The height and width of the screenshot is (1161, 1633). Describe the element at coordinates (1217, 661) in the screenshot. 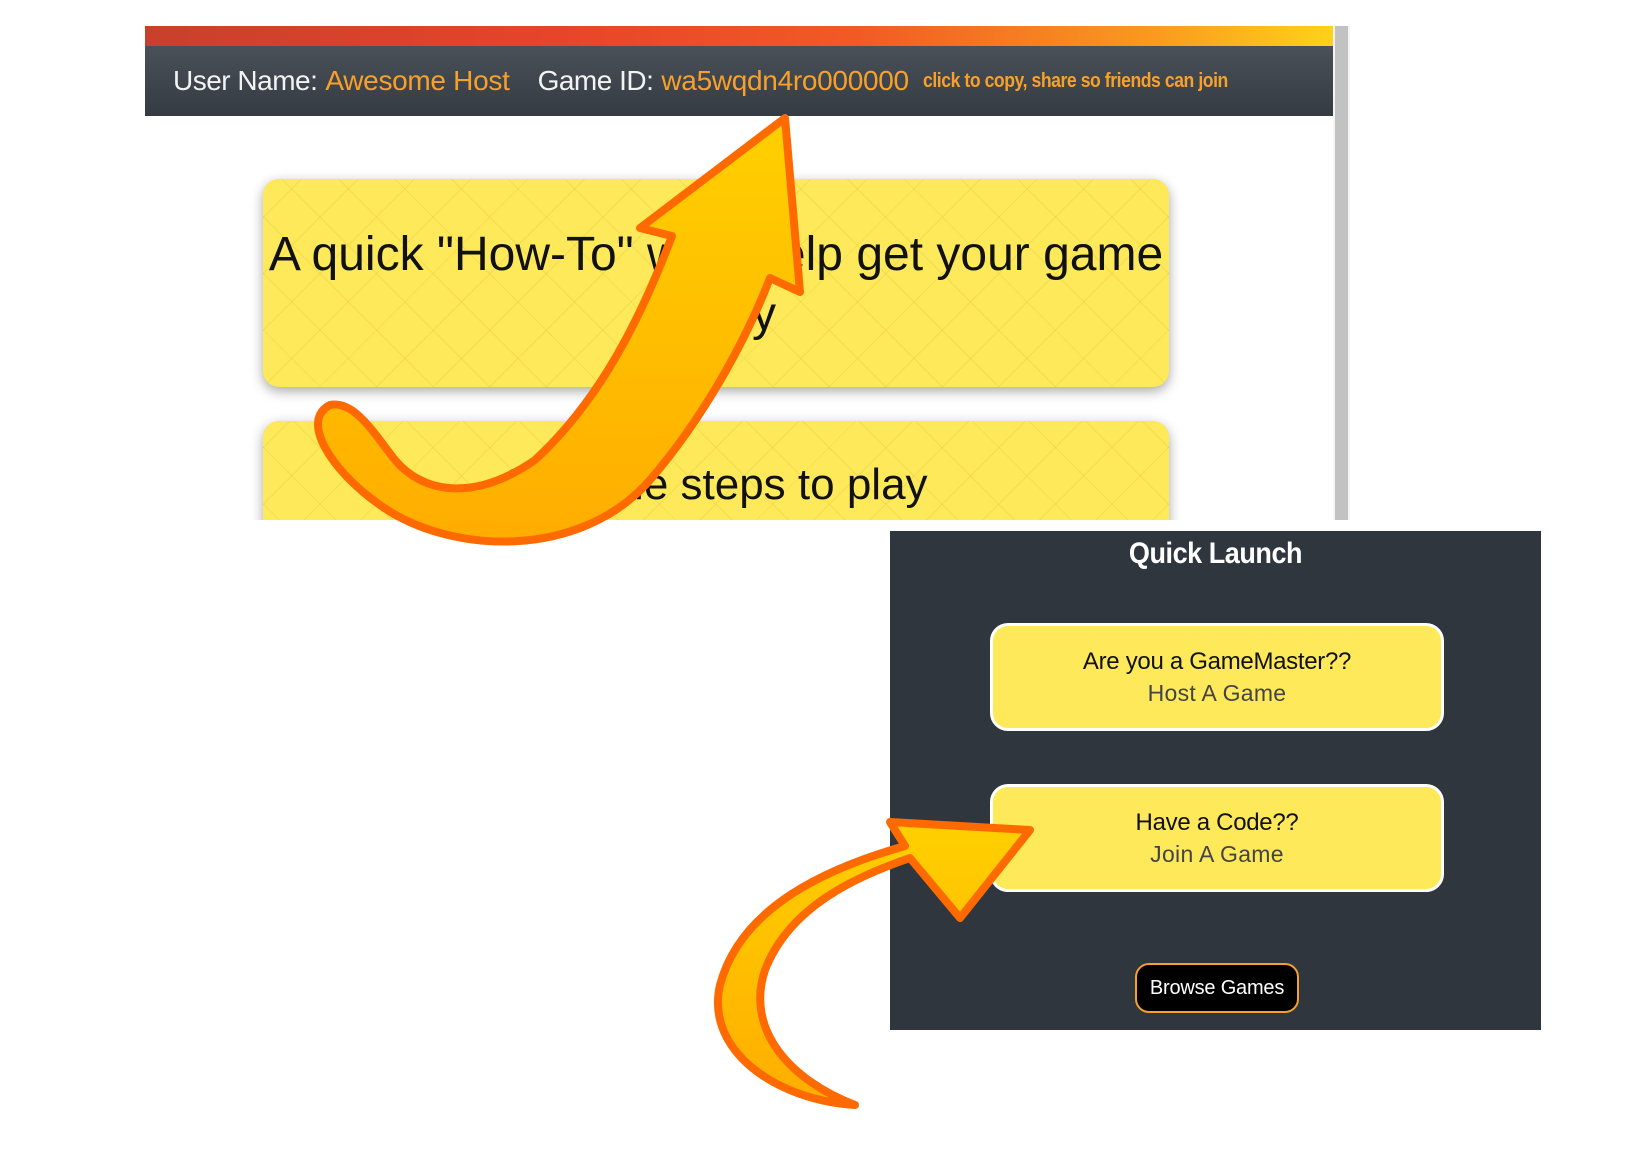

I see `host-button-question: Are you a GameMaster??` at that location.